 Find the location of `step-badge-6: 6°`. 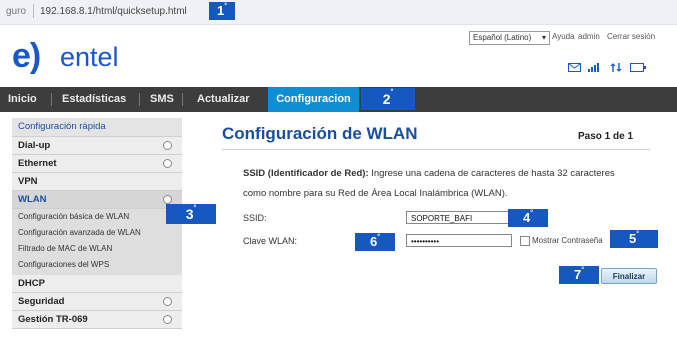

step-badge-6: 6° is located at coordinates (375, 242).